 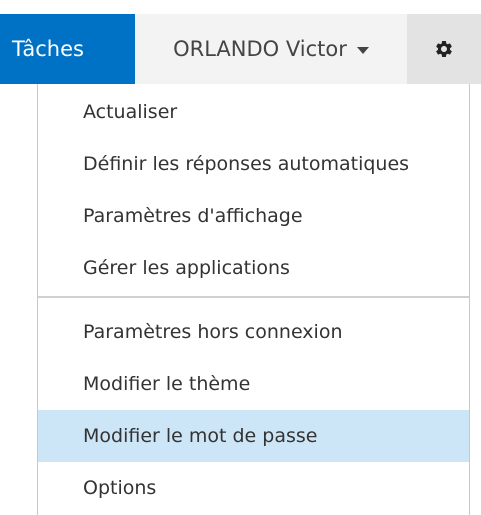 I want to click on top-white-strip, so click(x=240, y=7).